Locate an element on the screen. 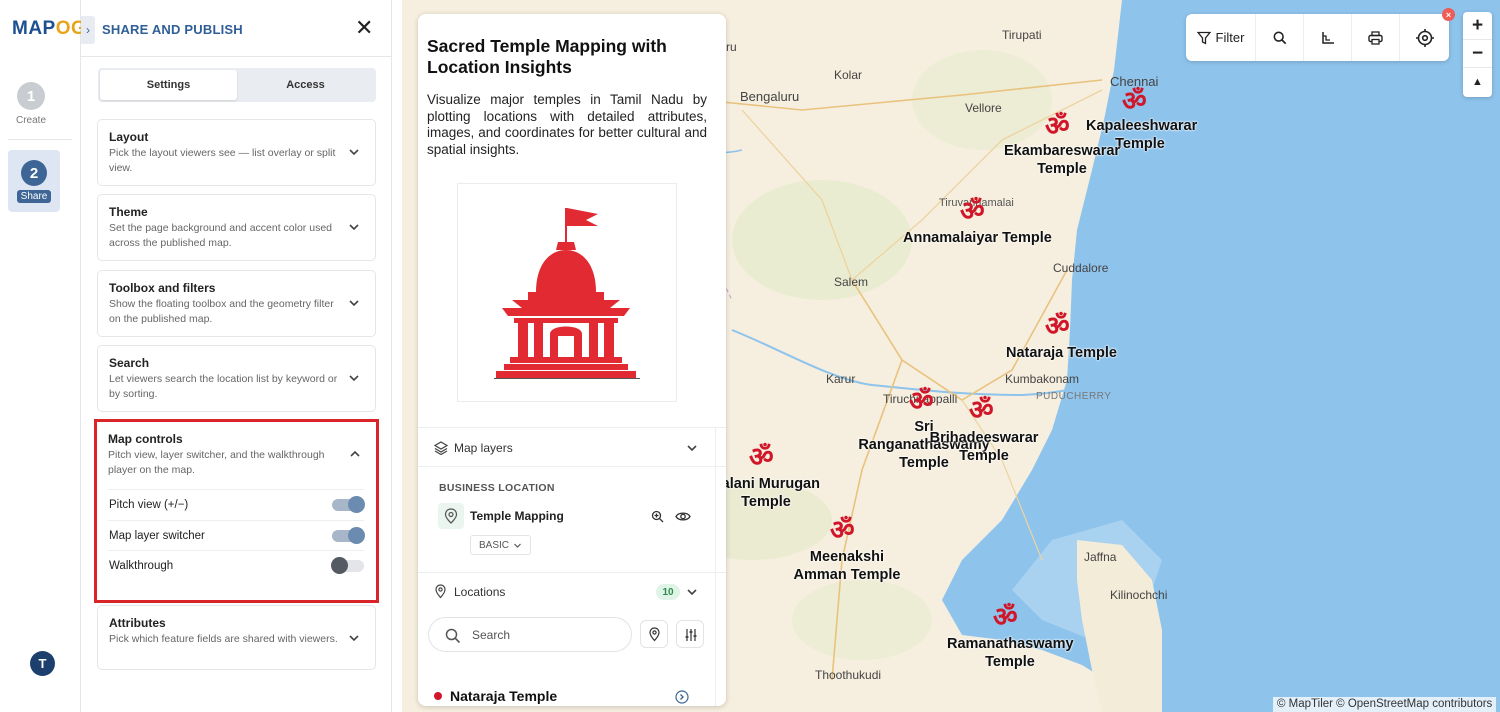  section-title: Attributes is located at coordinates (137, 623).